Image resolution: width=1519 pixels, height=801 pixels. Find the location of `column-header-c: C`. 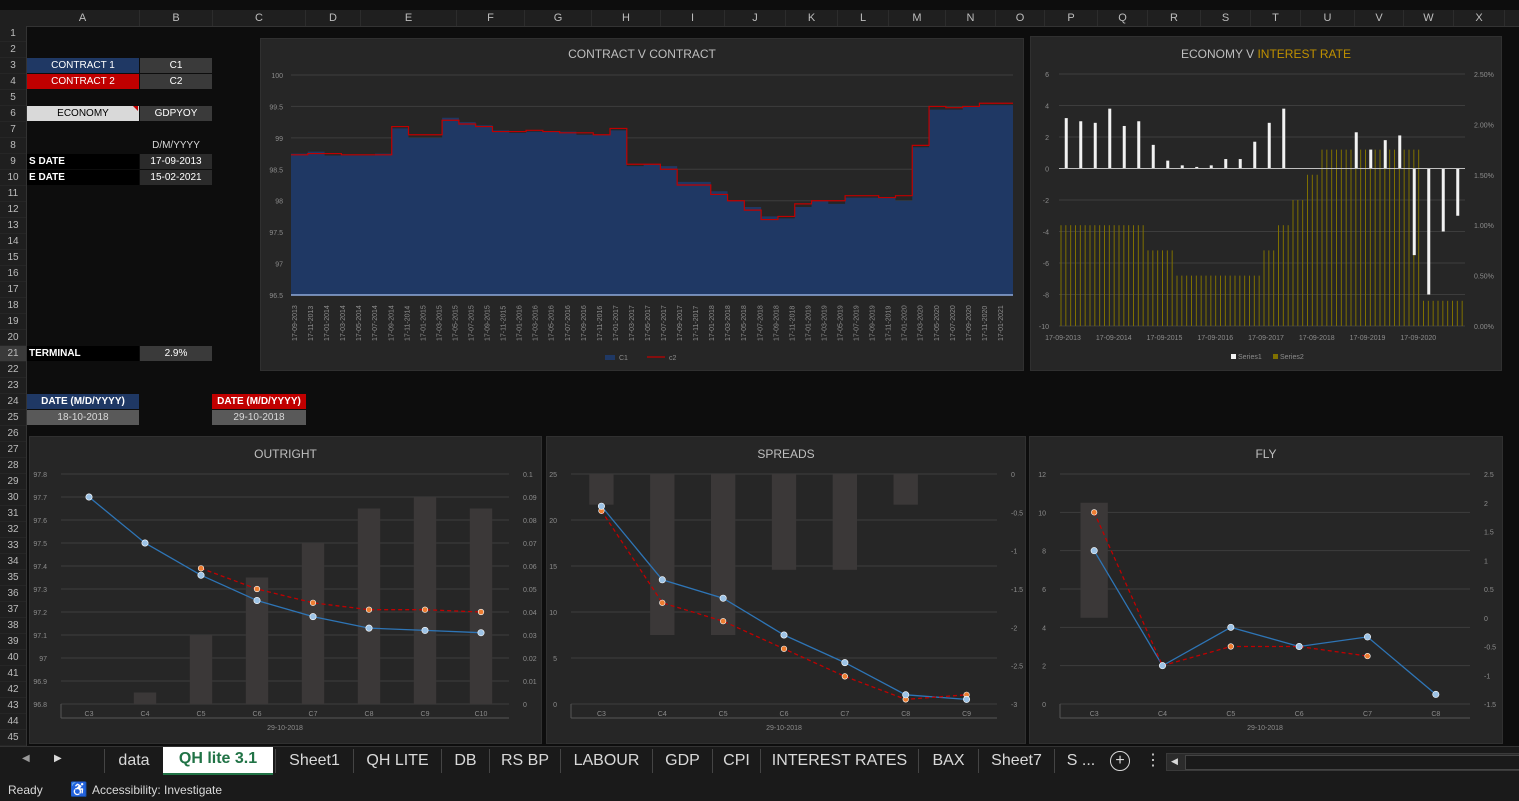

column-header-c: C is located at coordinates (259, 18).